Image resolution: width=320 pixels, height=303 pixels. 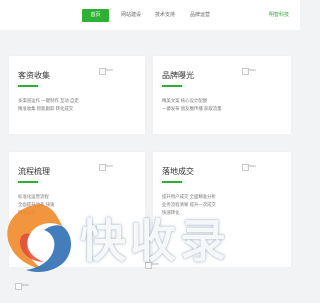 What do you see at coordinates (222, 95) in the screenshot?
I see `feature-card-brand-exposure: 品牌曝光 精美文案 核心设计配图 一键发布 朋友圈传播 获取流量 icon` at bounding box center [222, 95].